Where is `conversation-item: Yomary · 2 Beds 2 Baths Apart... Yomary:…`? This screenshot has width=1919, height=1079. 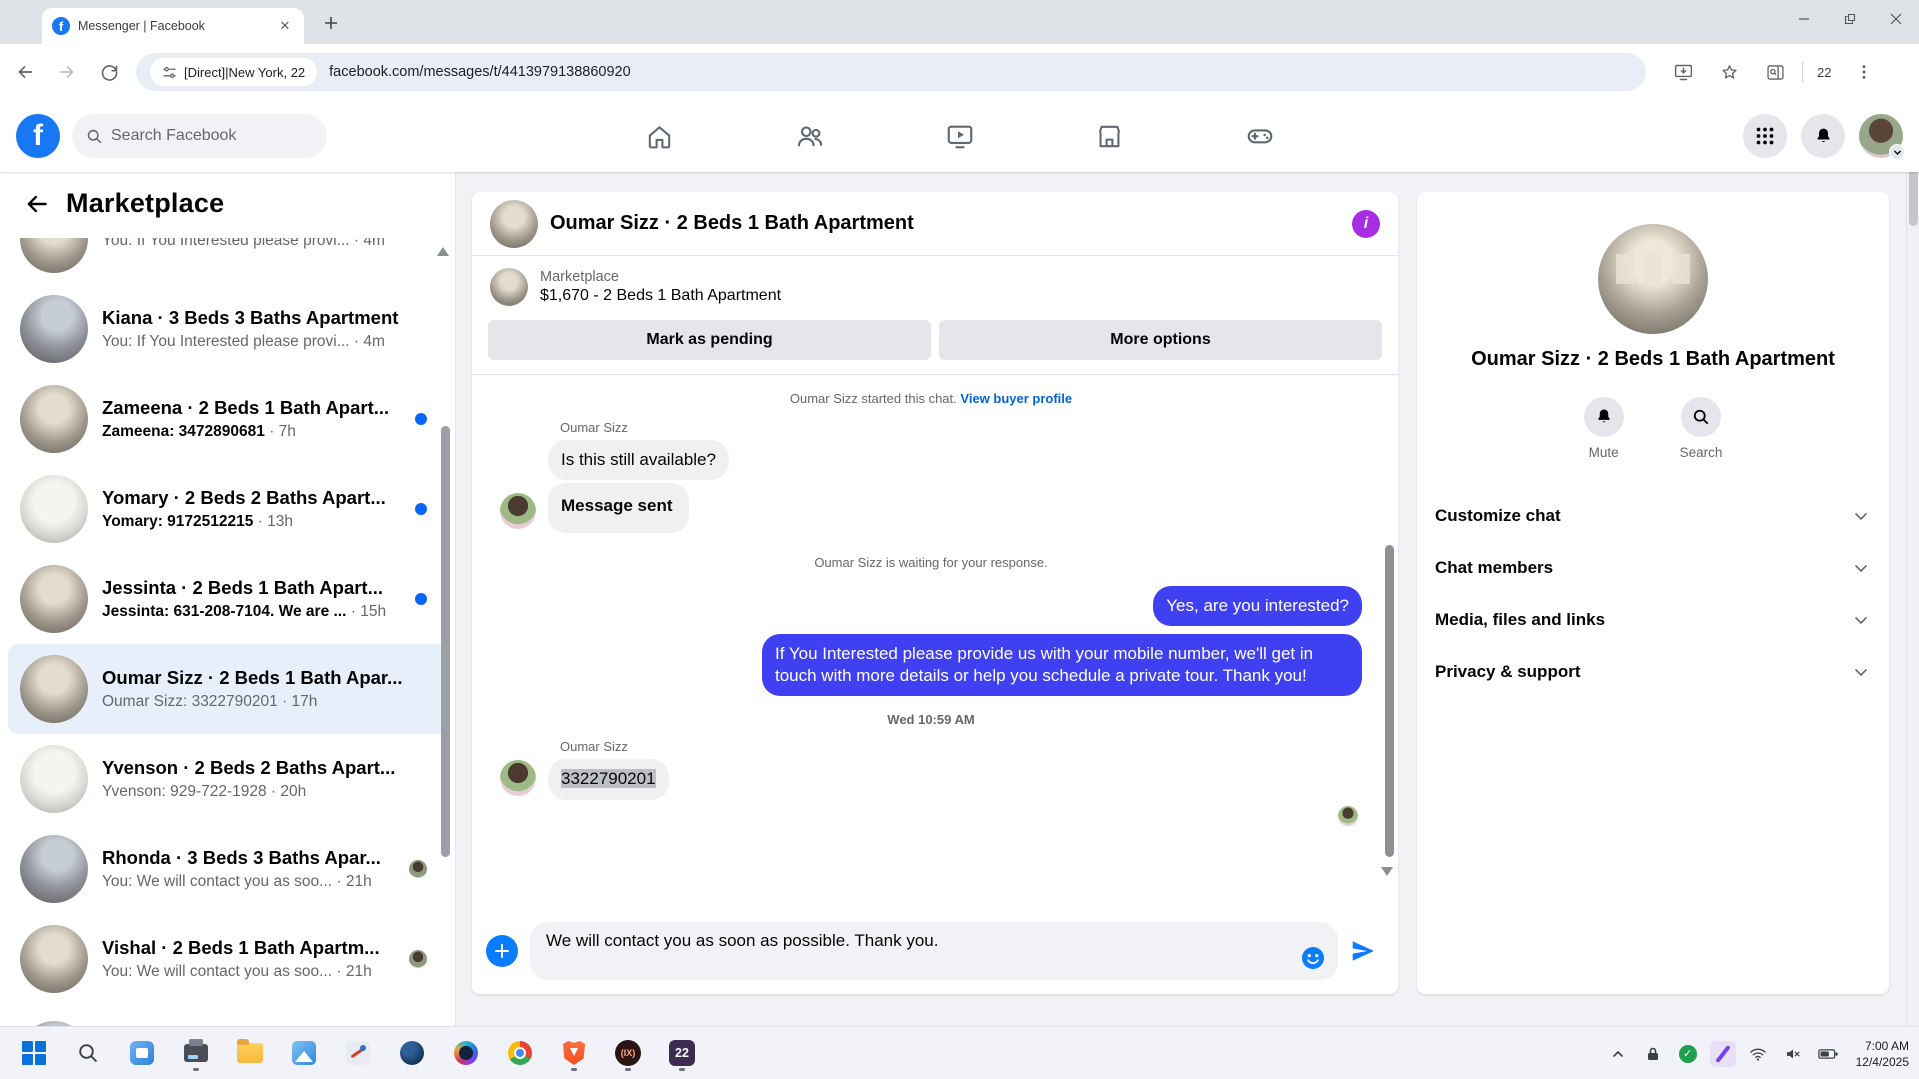
conversation-item: Yomary · 2 Beds 2 Baths Apart... Yomary:… is located at coordinates (227, 509).